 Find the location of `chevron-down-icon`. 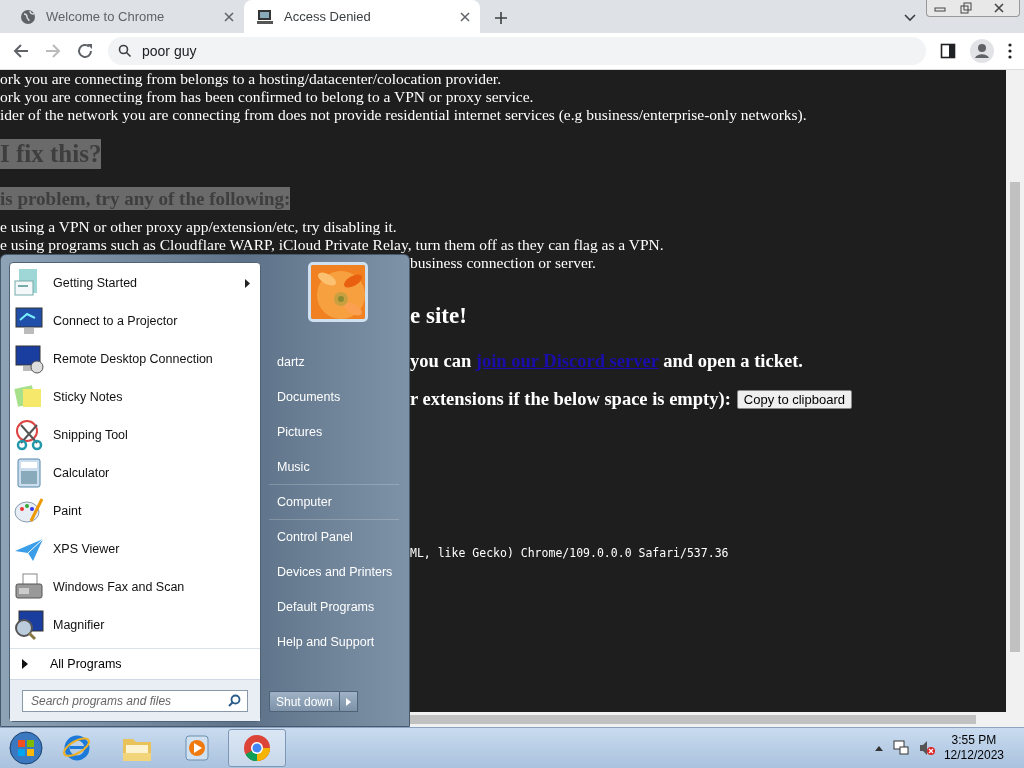

chevron-down-icon is located at coordinates (910, 18).